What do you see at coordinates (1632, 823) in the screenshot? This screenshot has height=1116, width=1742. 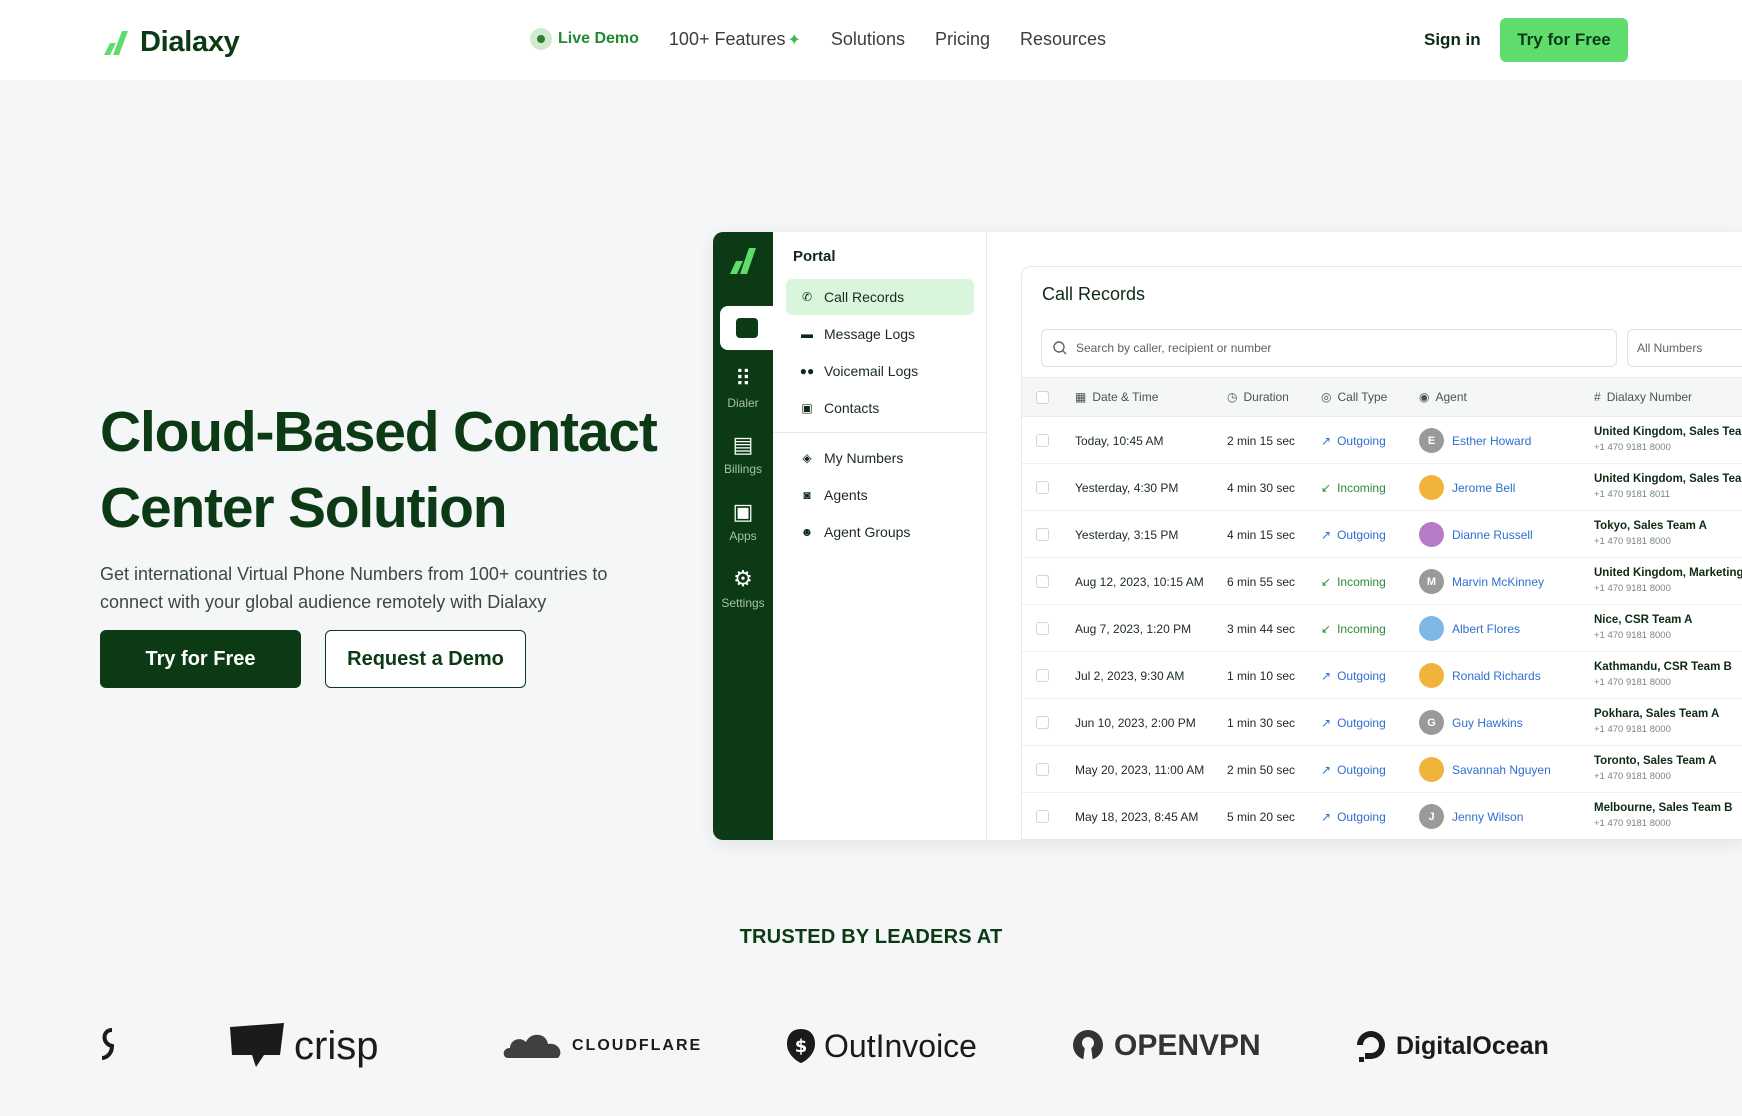 I see `row-phone: +1 470 9181 8000` at bounding box center [1632, 823].